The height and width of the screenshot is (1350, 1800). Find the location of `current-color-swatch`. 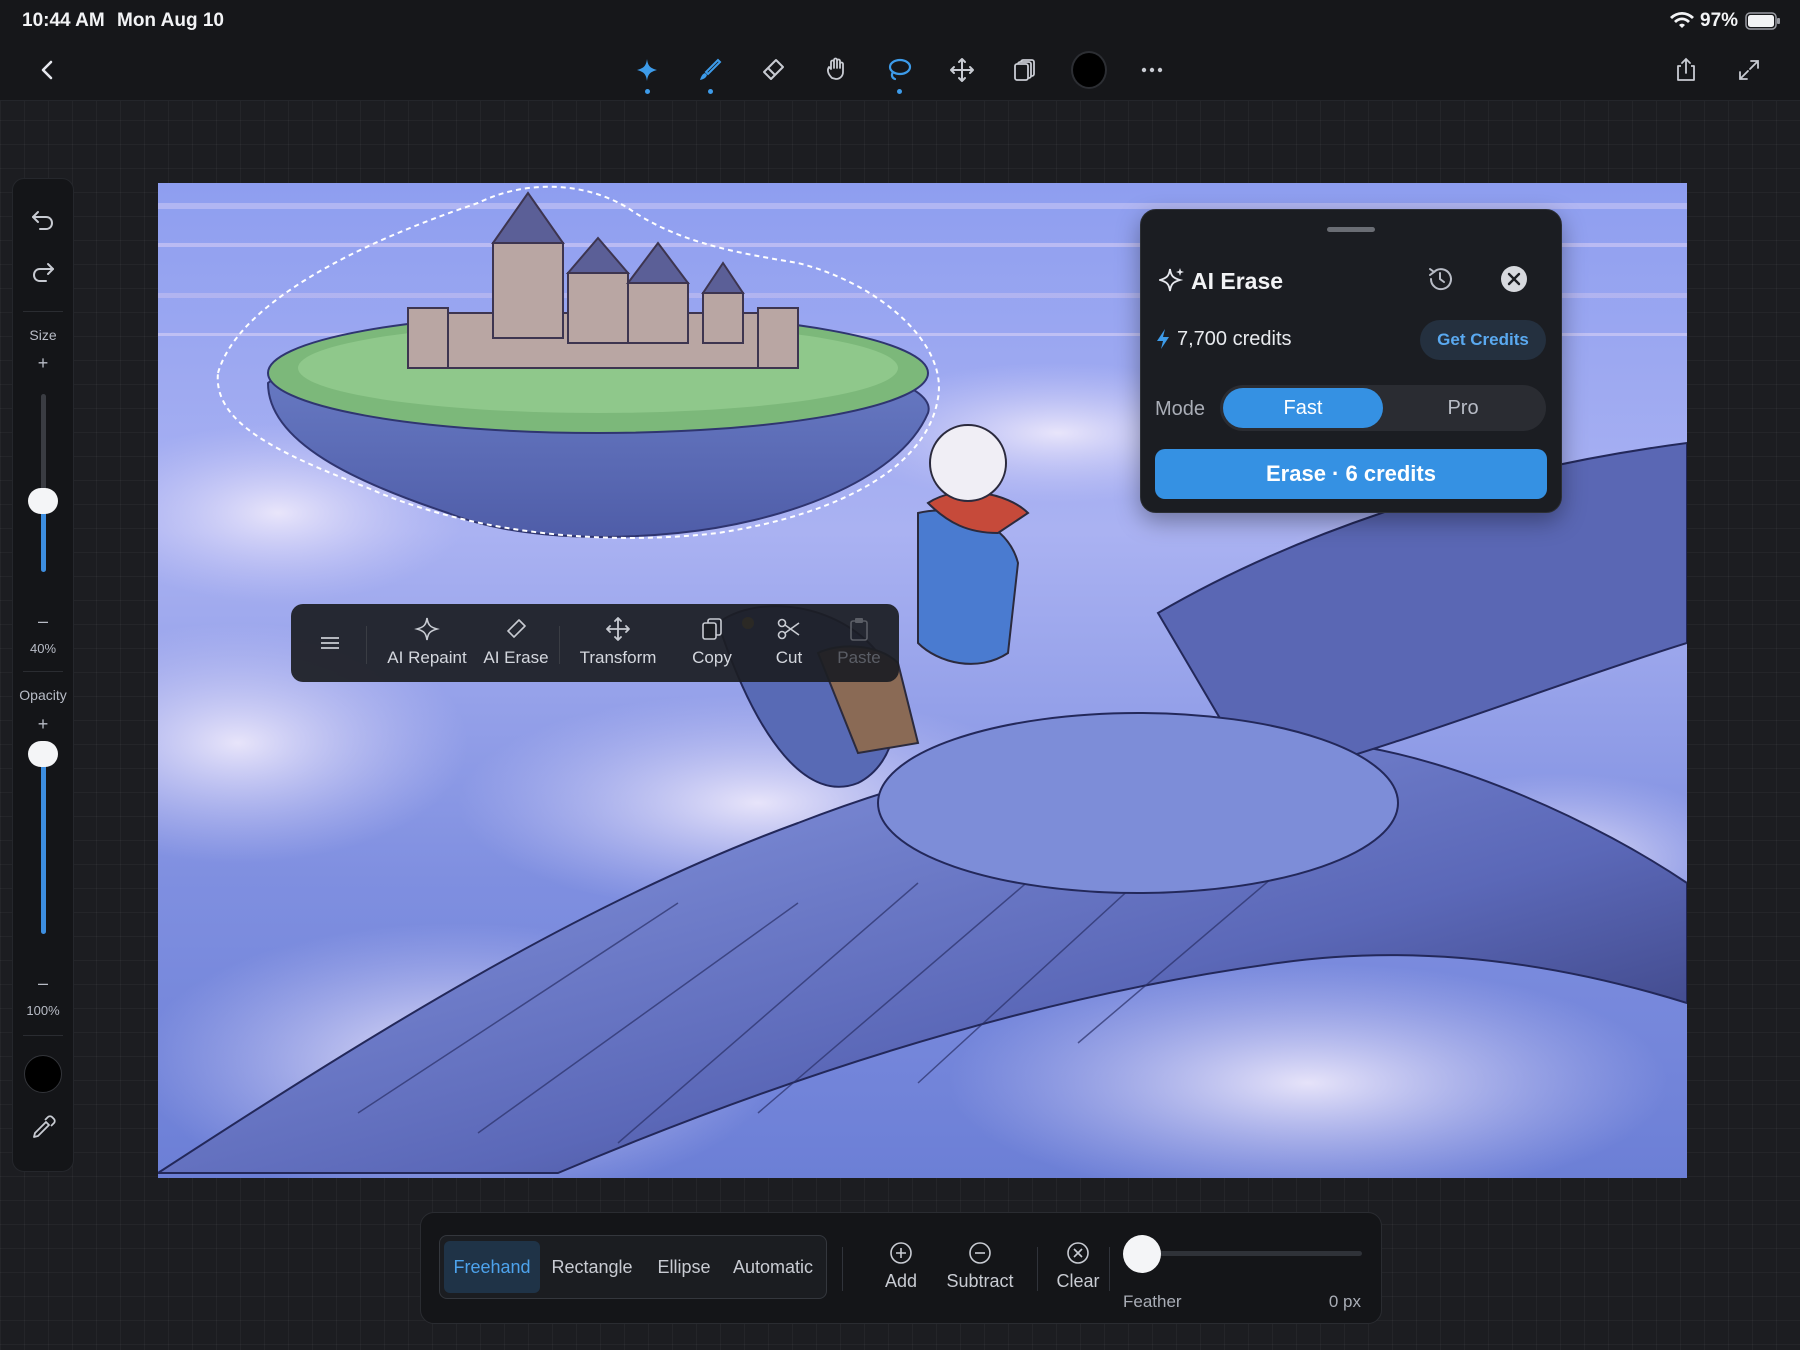

current-color-swatch is located at coordinates (43, 1074).